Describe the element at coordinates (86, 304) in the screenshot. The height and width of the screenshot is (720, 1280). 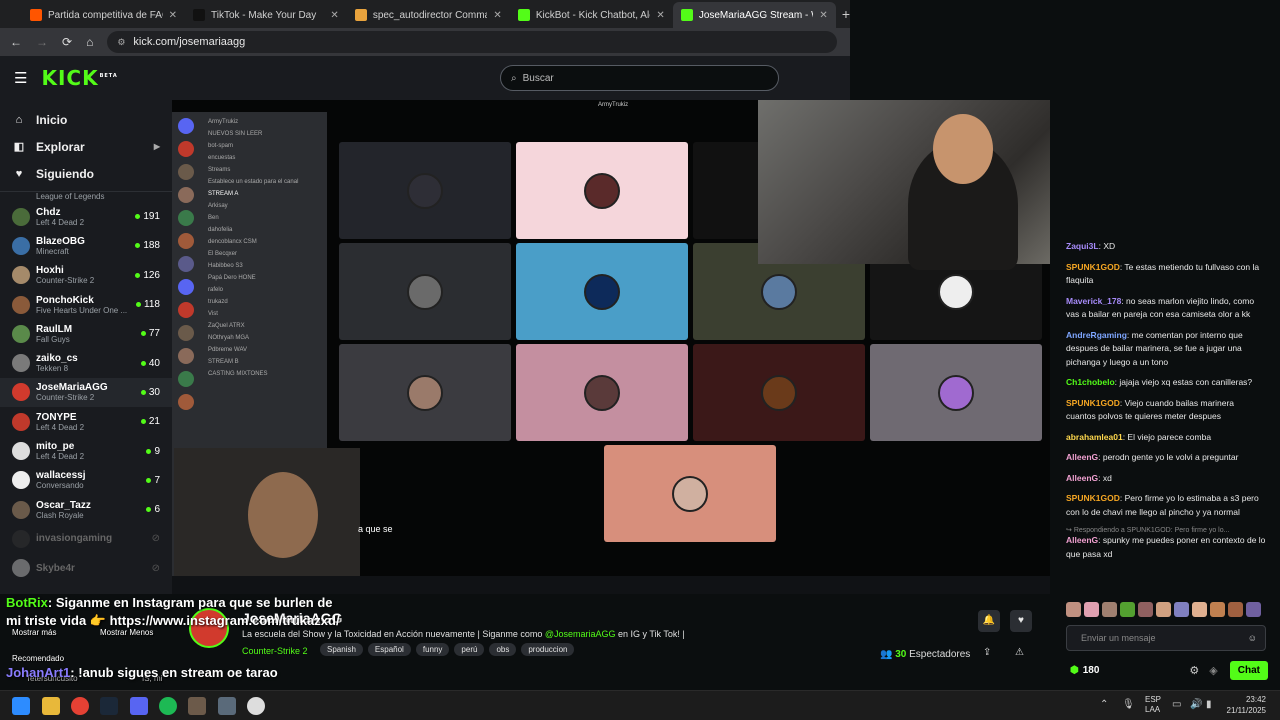
I see `sidebar-channel: PonchoKick Five Hearts Under One ... 118` at that location.